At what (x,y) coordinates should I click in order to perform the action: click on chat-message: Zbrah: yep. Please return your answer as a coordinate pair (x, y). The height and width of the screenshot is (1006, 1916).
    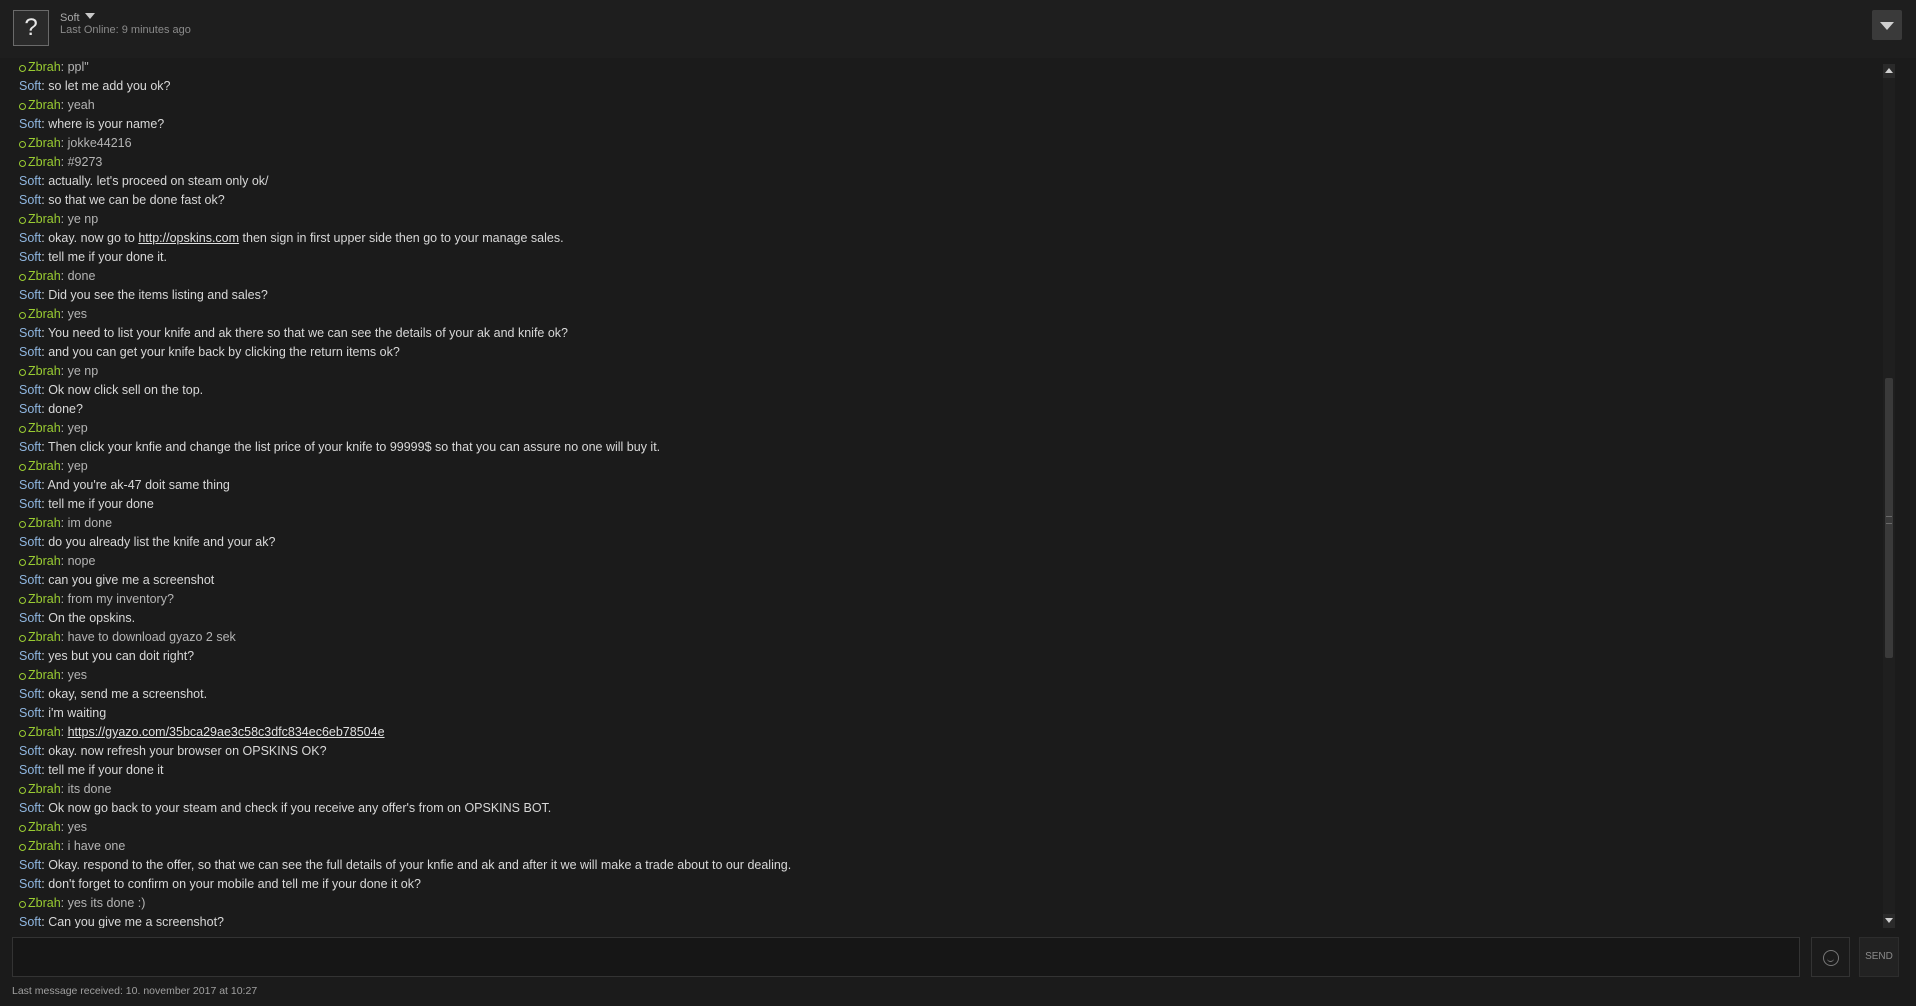
    Looking at the image, I should click on (949, 428).